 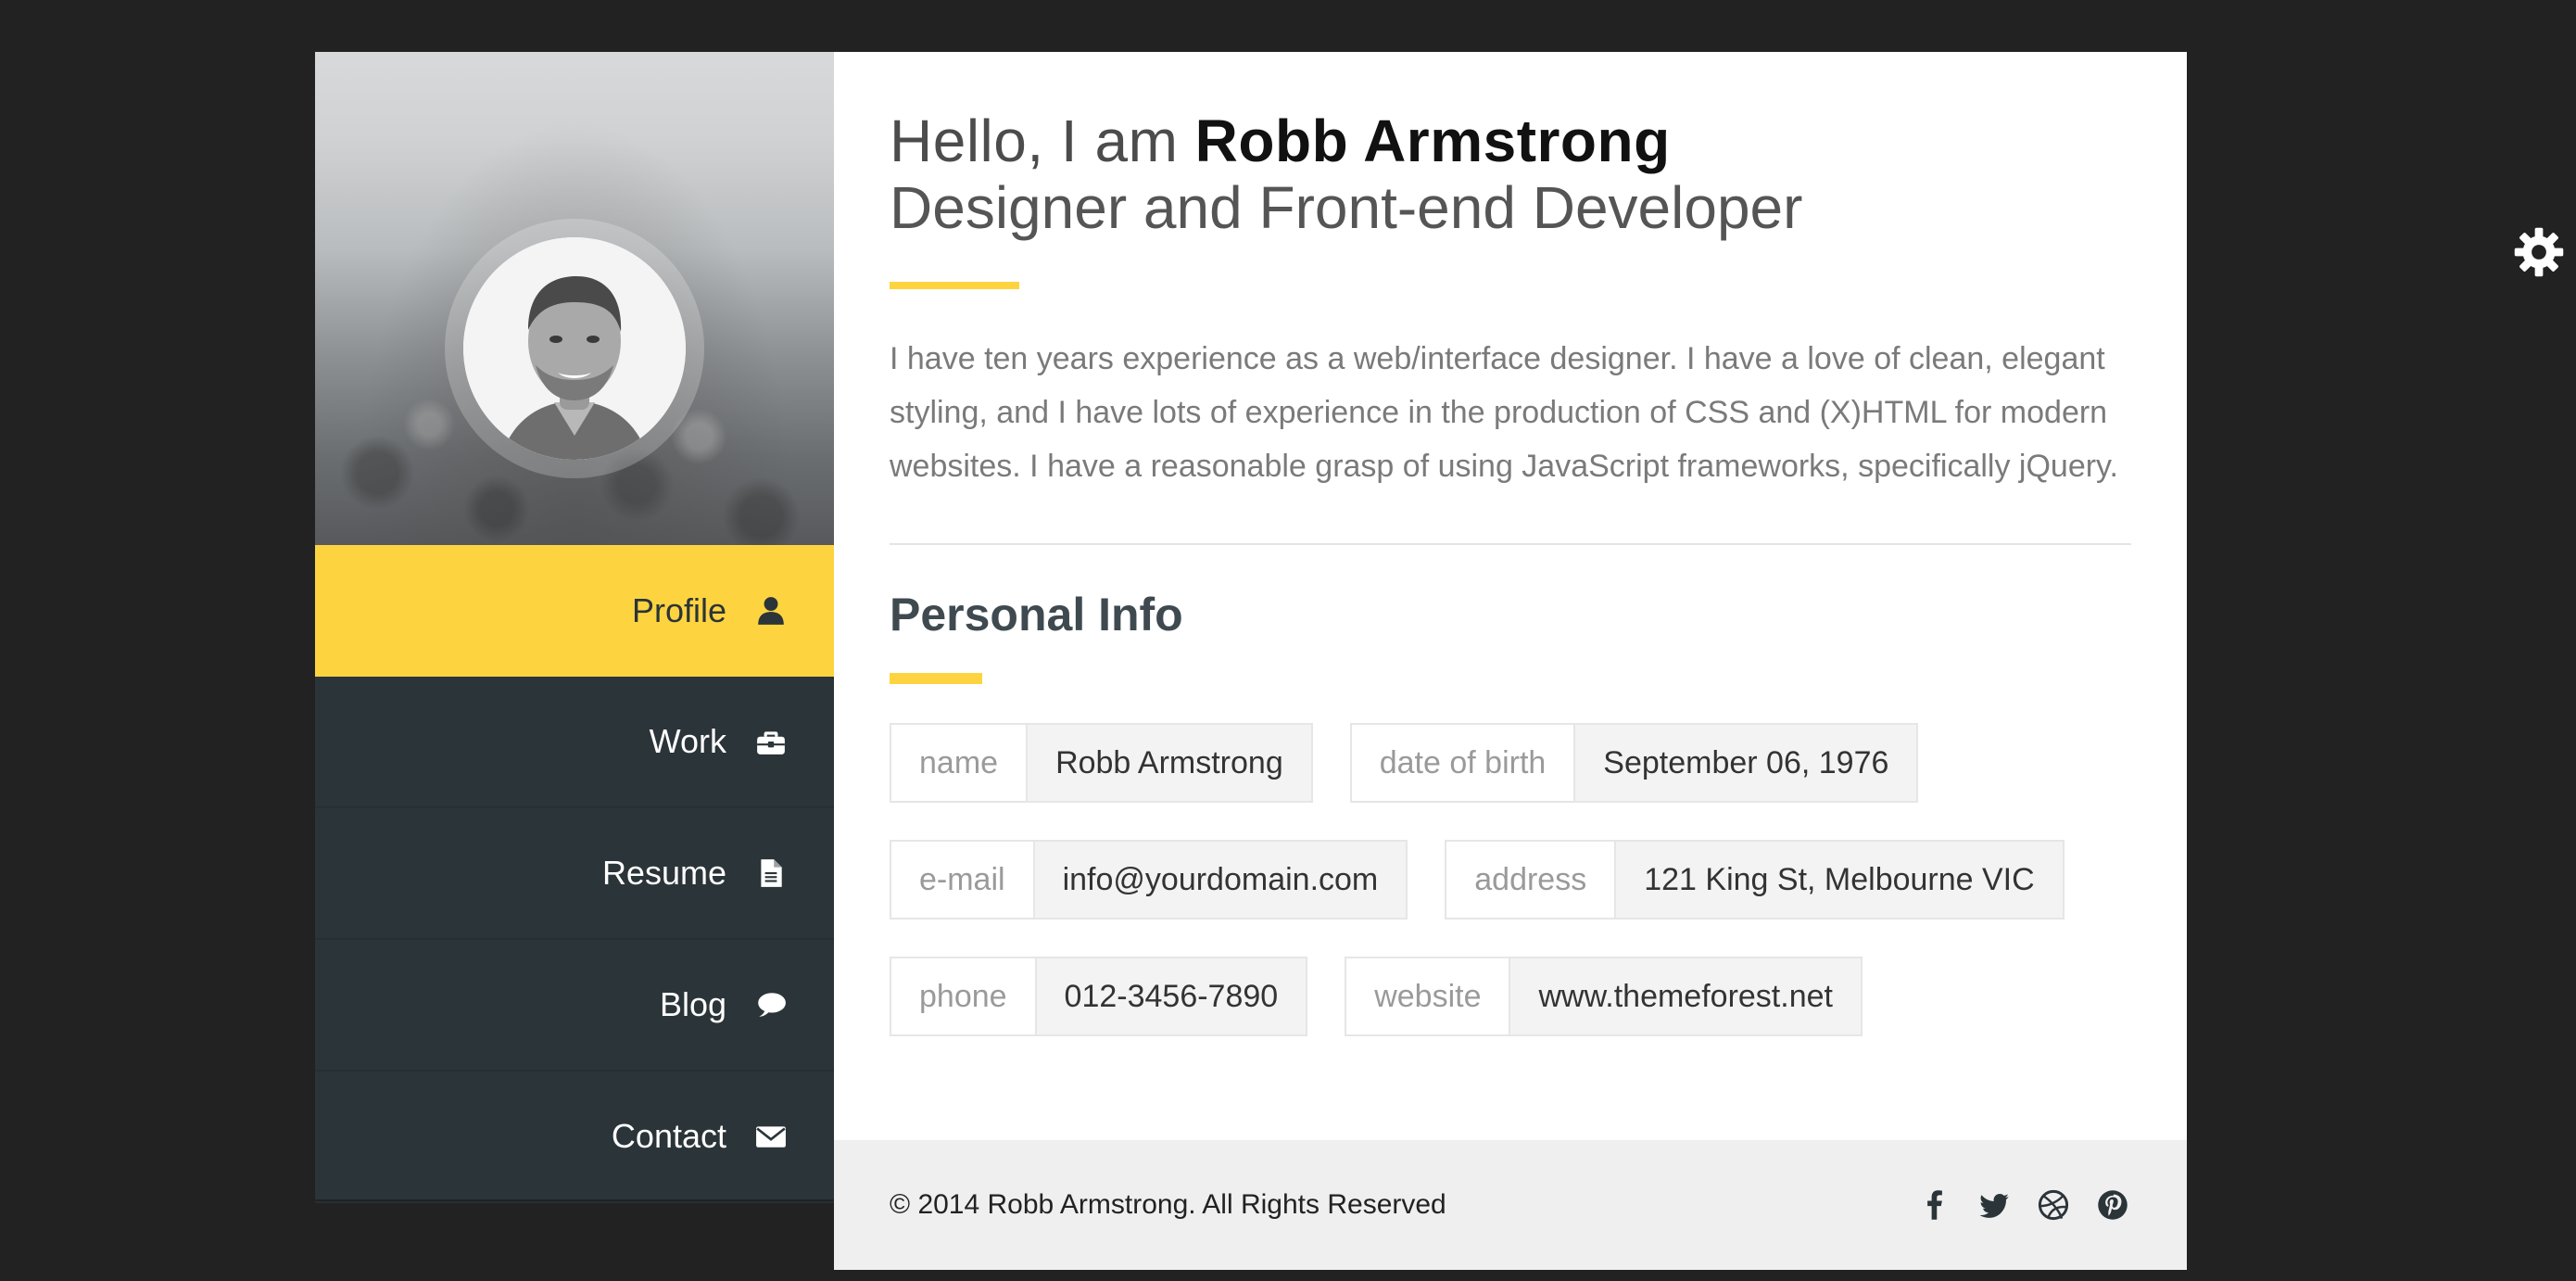 I want to click on social-links, so click(x=2012, y=1205).